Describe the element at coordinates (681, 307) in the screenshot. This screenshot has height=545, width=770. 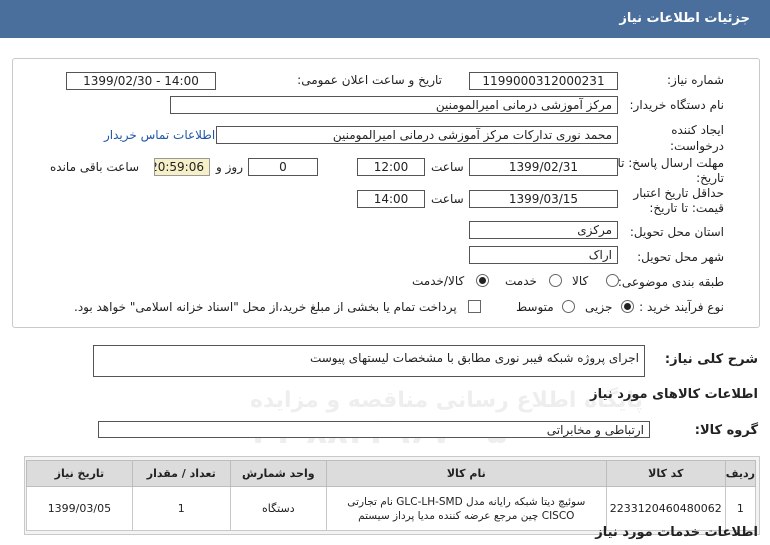
I see `purchase-label: نوع فرآیند خرید :` at that location.